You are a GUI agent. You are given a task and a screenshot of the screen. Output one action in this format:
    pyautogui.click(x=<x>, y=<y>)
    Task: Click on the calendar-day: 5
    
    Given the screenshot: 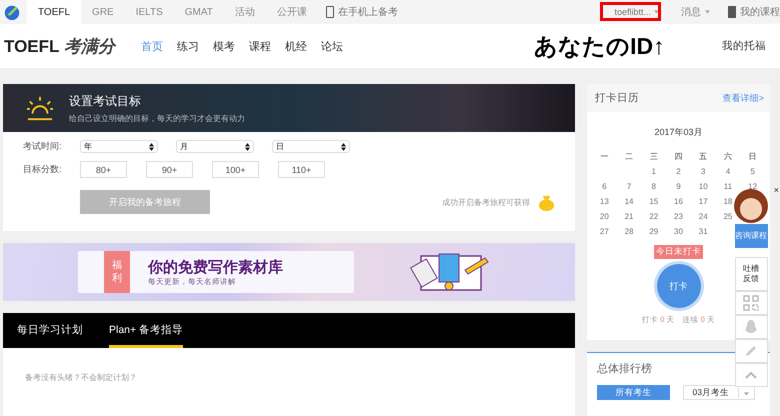 What is the action you would take?
    pyautogui.click(x=752, y=171)
    